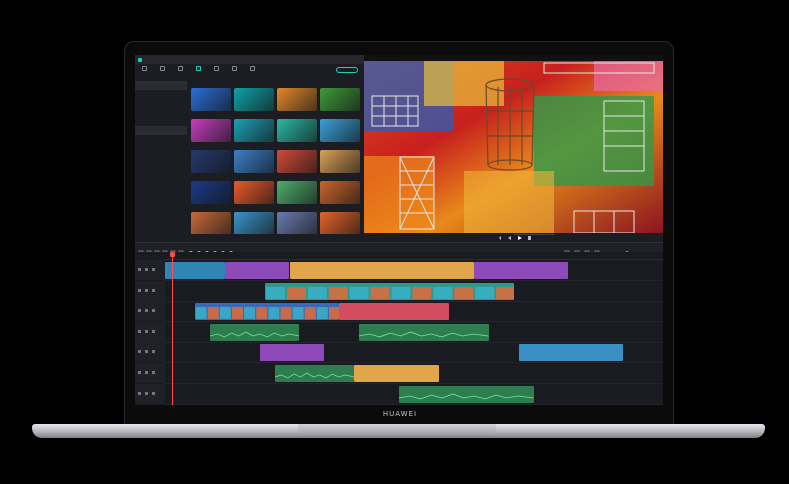 Image resolution: width=789 pixels, height=484 pixels. What do you see at coordinates (252, 68) in the screenshot?
I see `split-screen-icon` at bounding box center [252, 68].